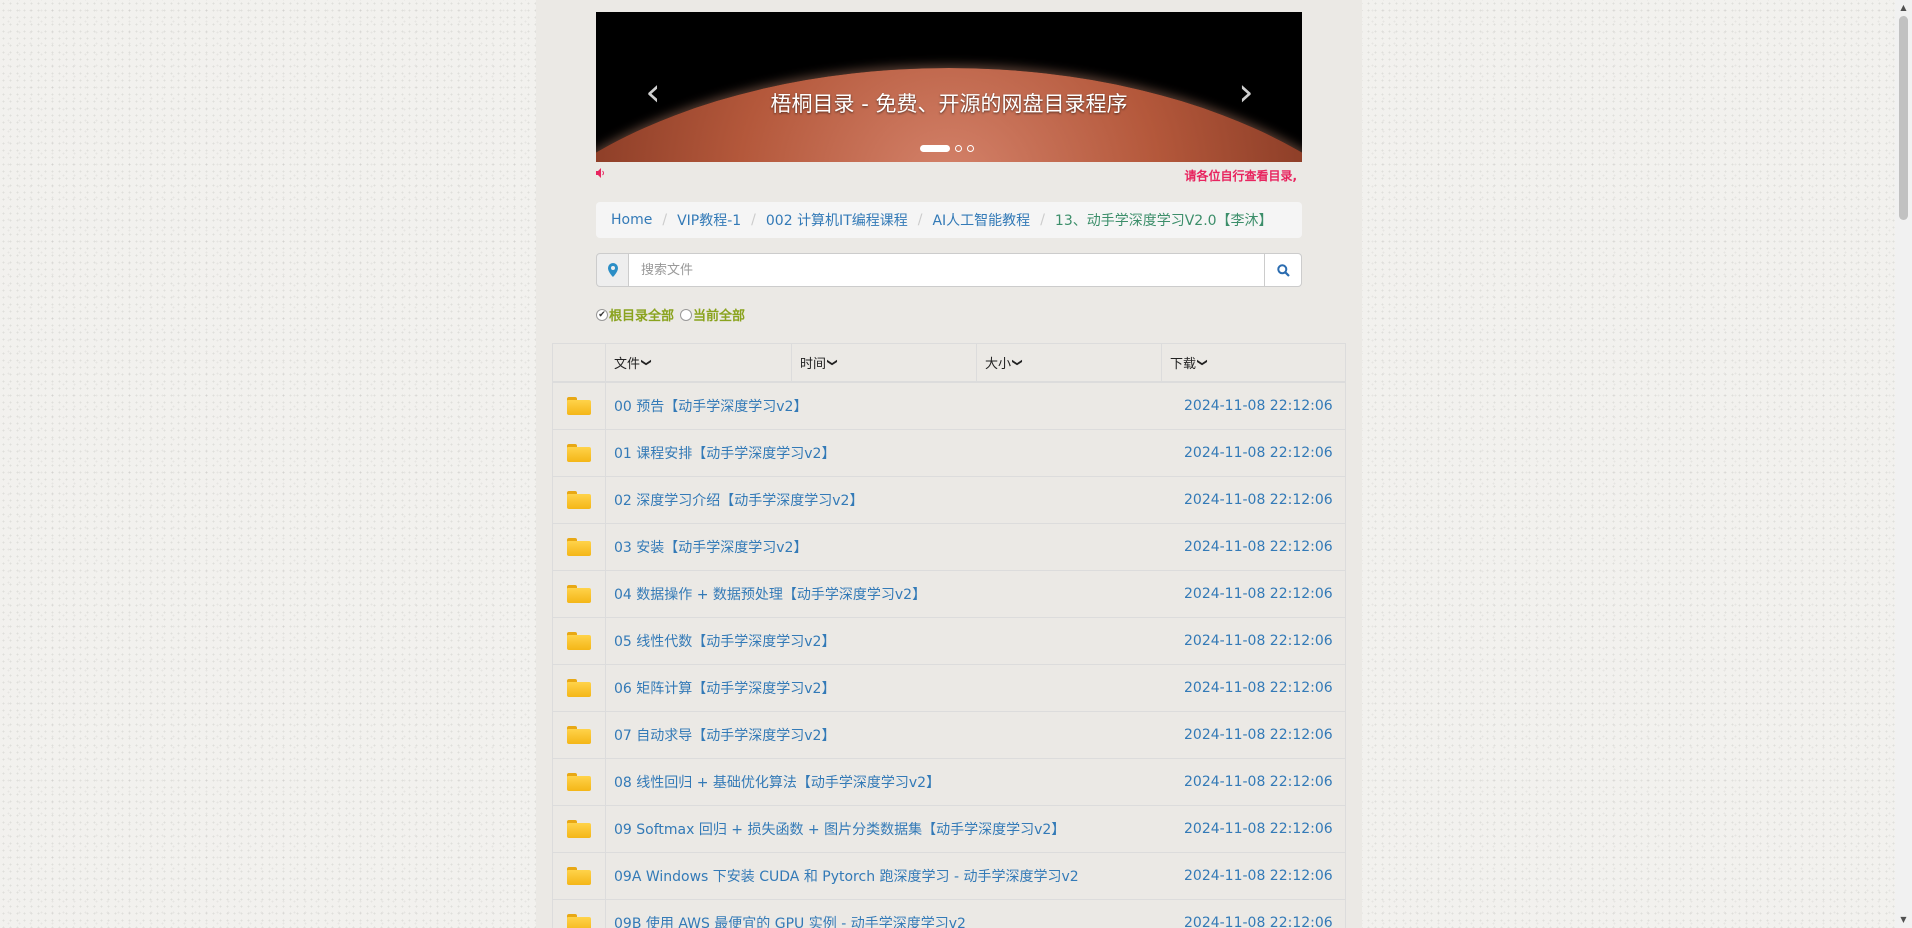 The image size is (1912, 928). Describe the element at coordinates (1254, 362) in the screenshot. I see `header-download: 下载 ❯` at that location.